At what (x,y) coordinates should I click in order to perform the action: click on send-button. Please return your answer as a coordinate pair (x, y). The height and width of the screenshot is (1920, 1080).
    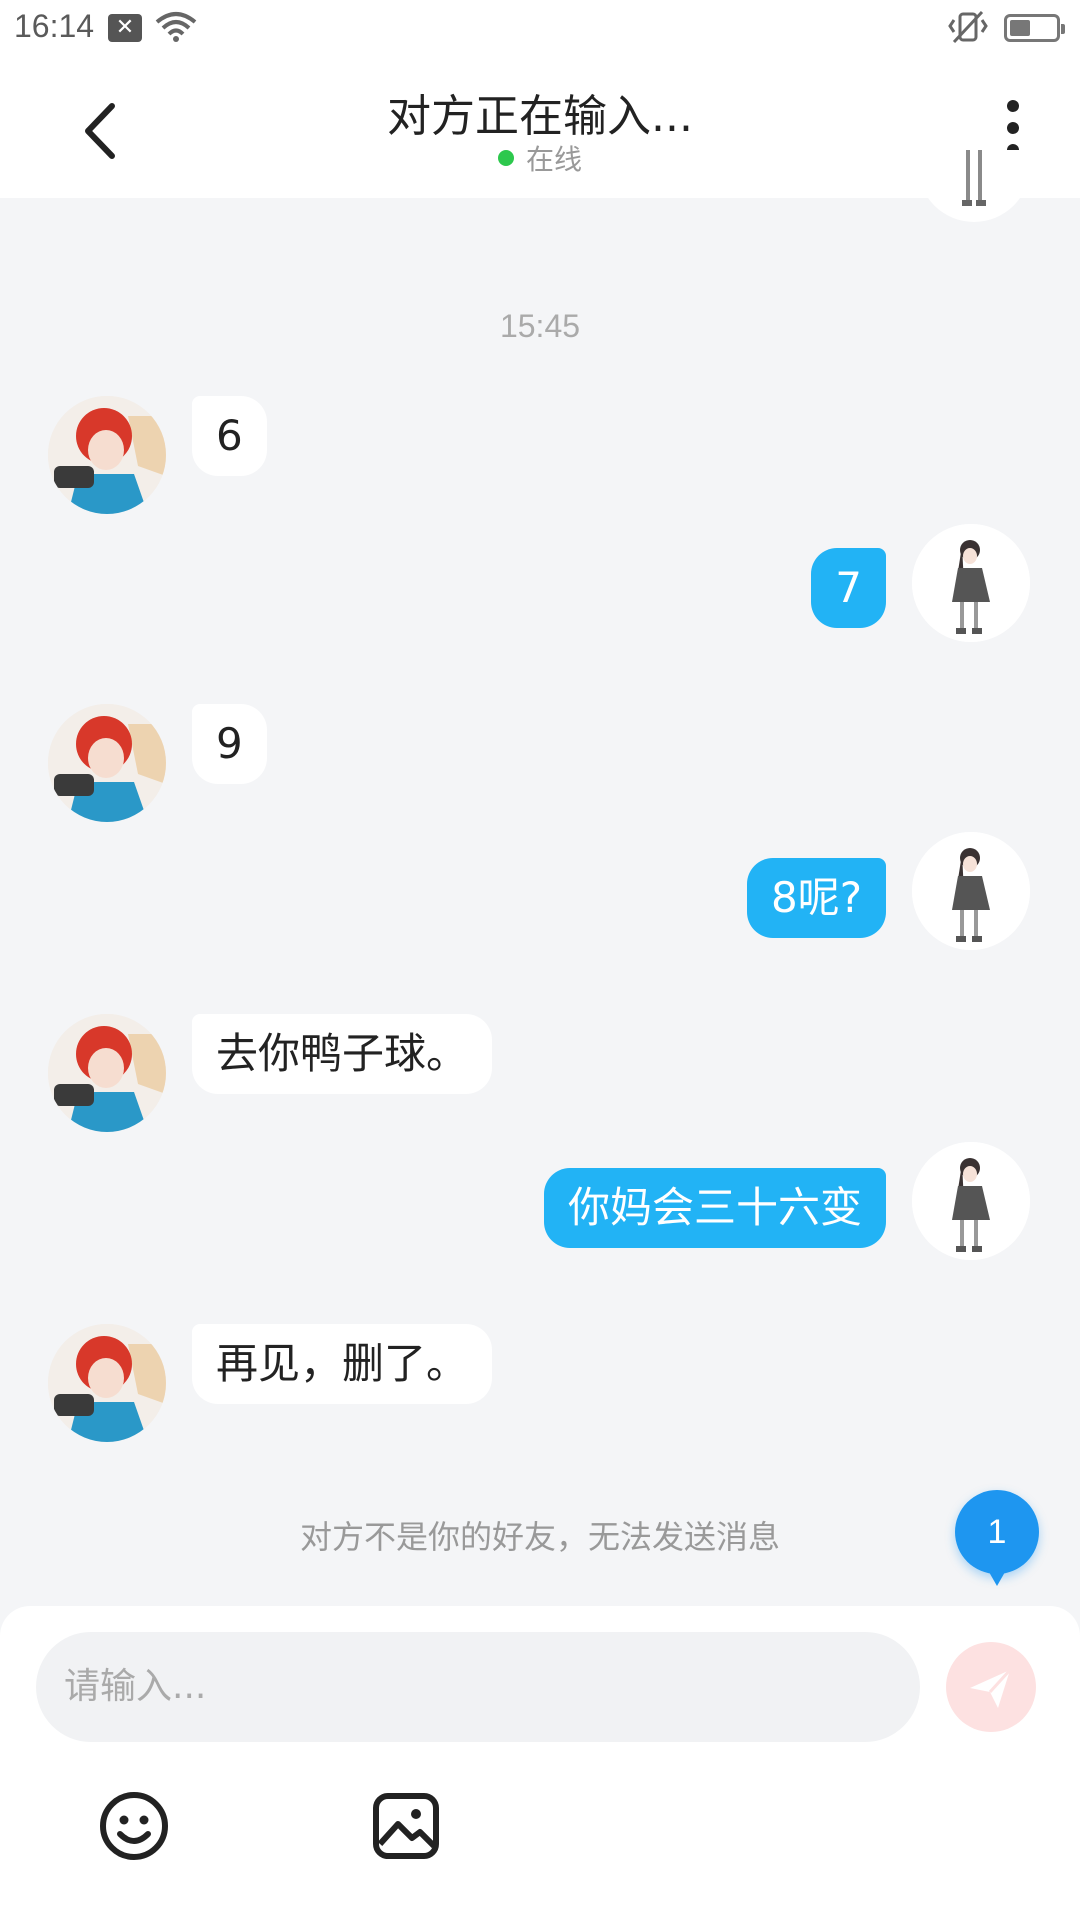
    Looking at the image, I should click on (991, 1687).